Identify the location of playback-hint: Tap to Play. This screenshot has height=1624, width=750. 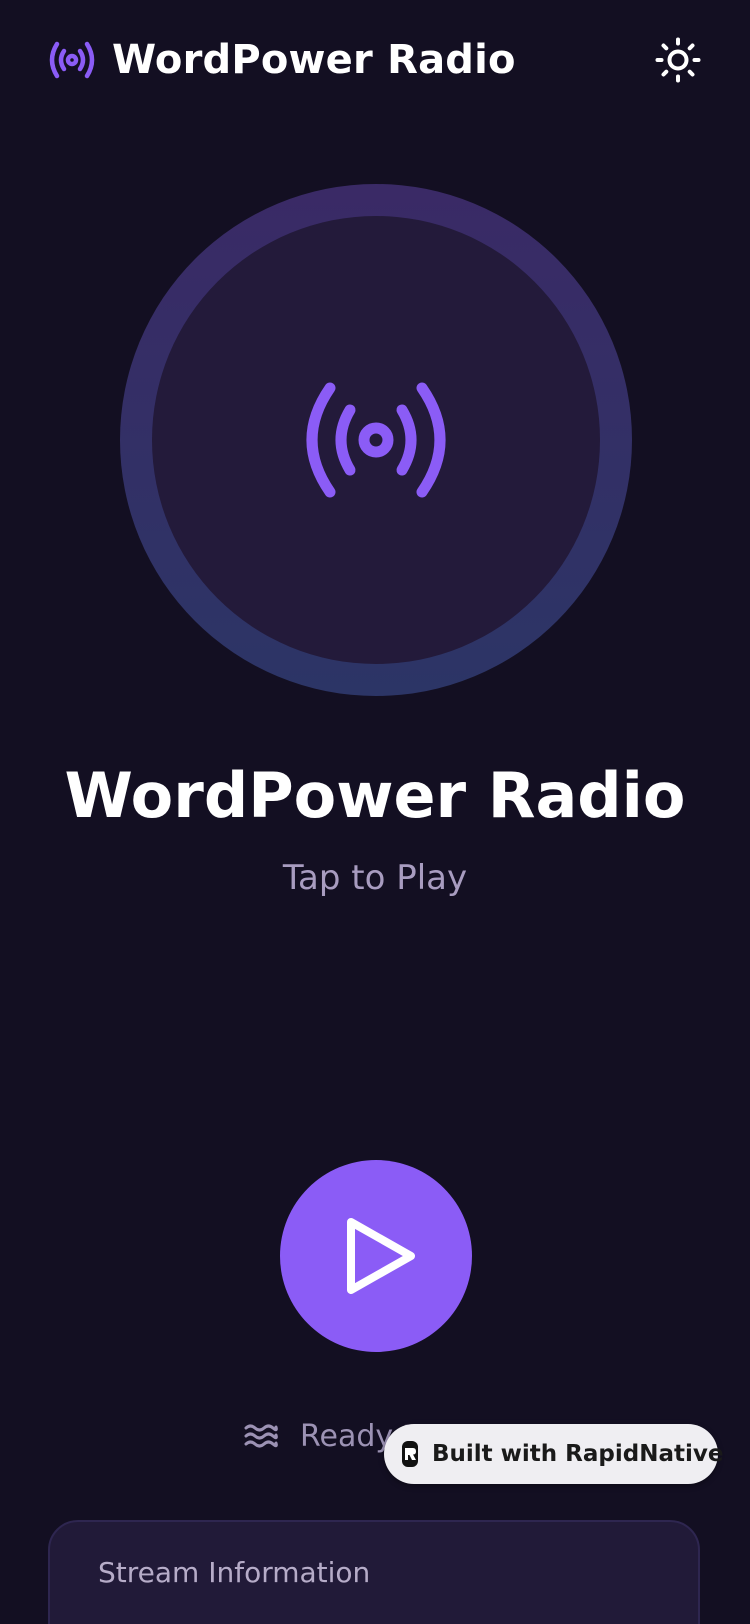
(375, 878).